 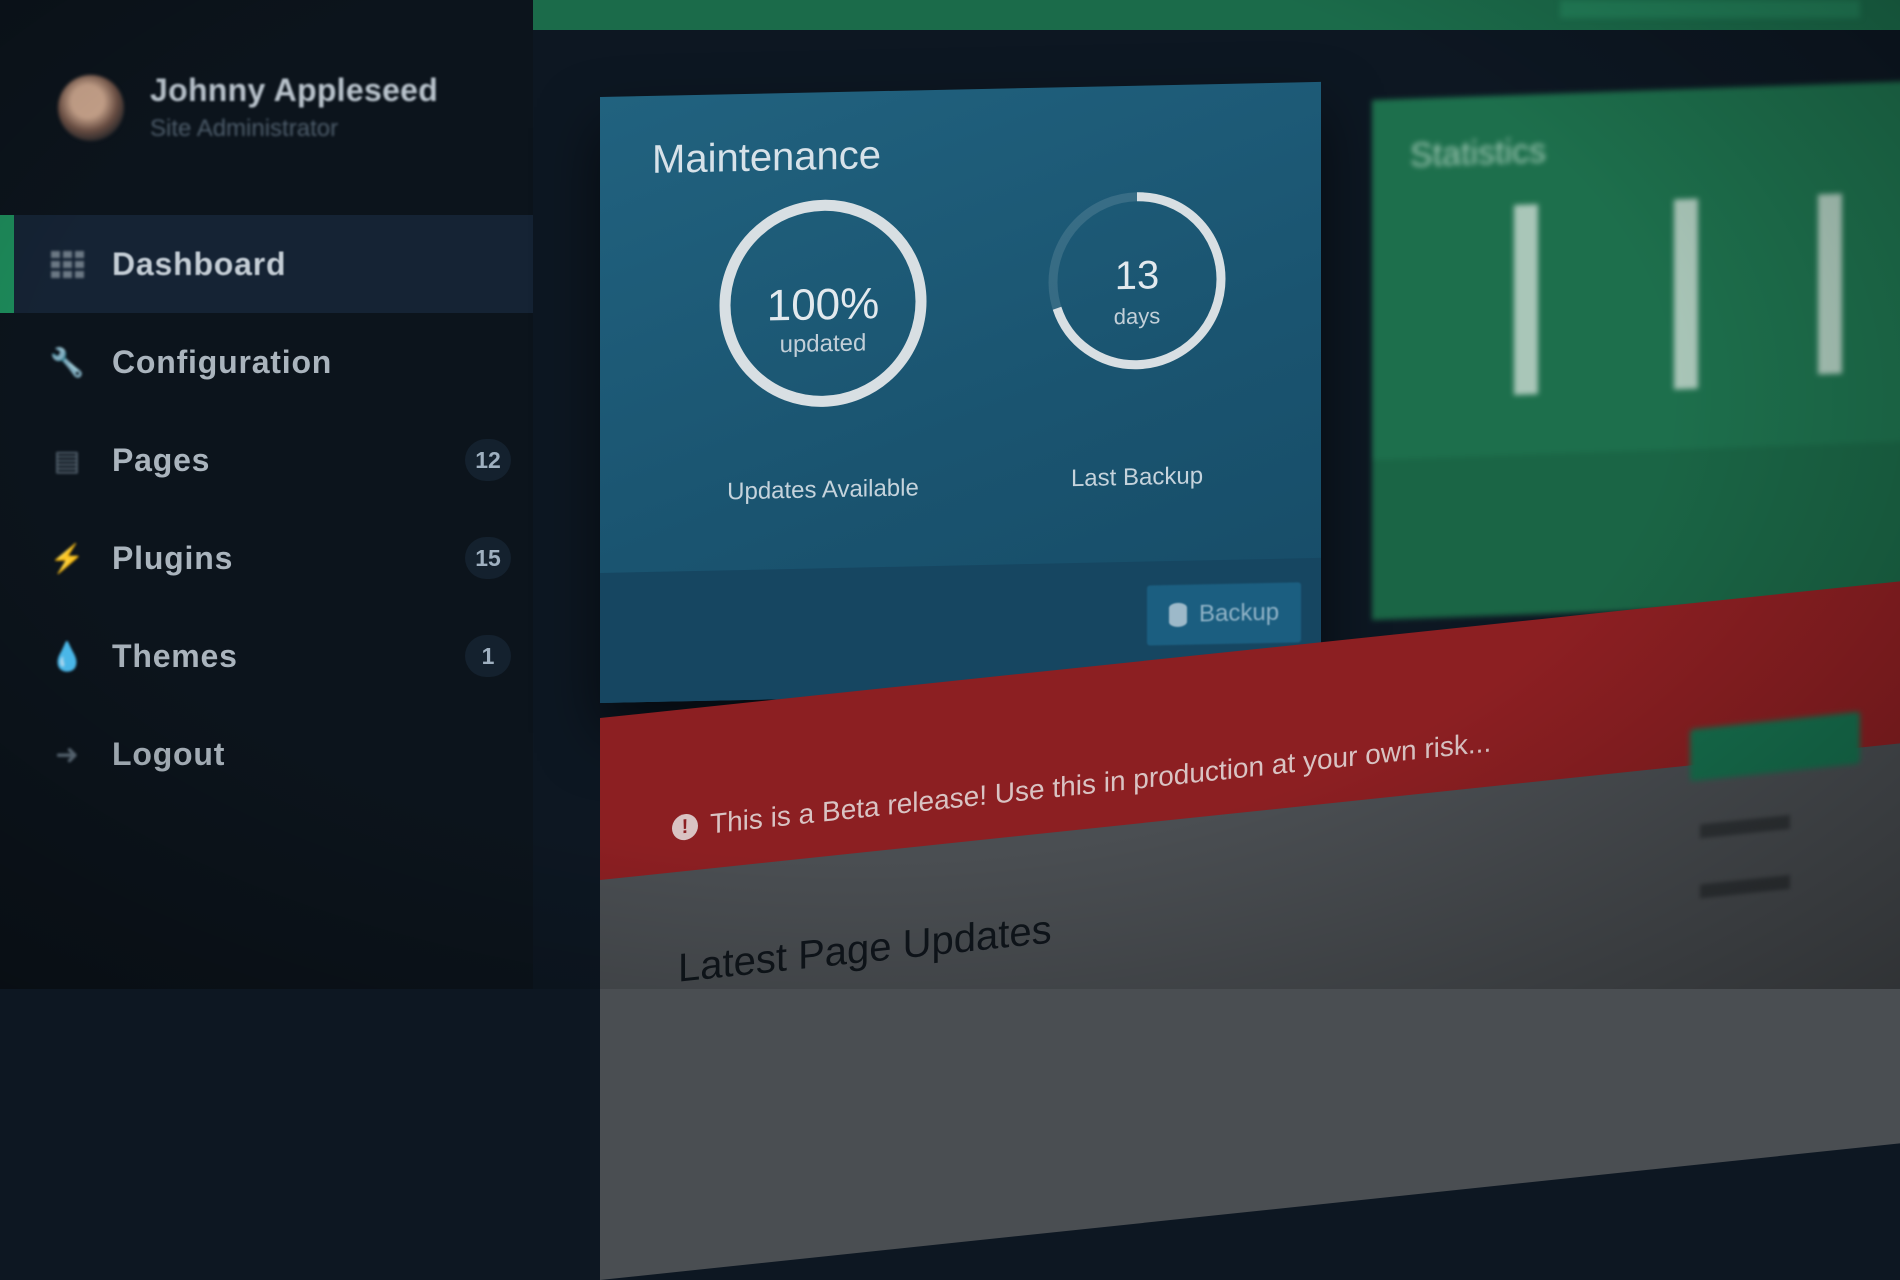 I want to click on stats-axis, so click(x=1404, y=287).